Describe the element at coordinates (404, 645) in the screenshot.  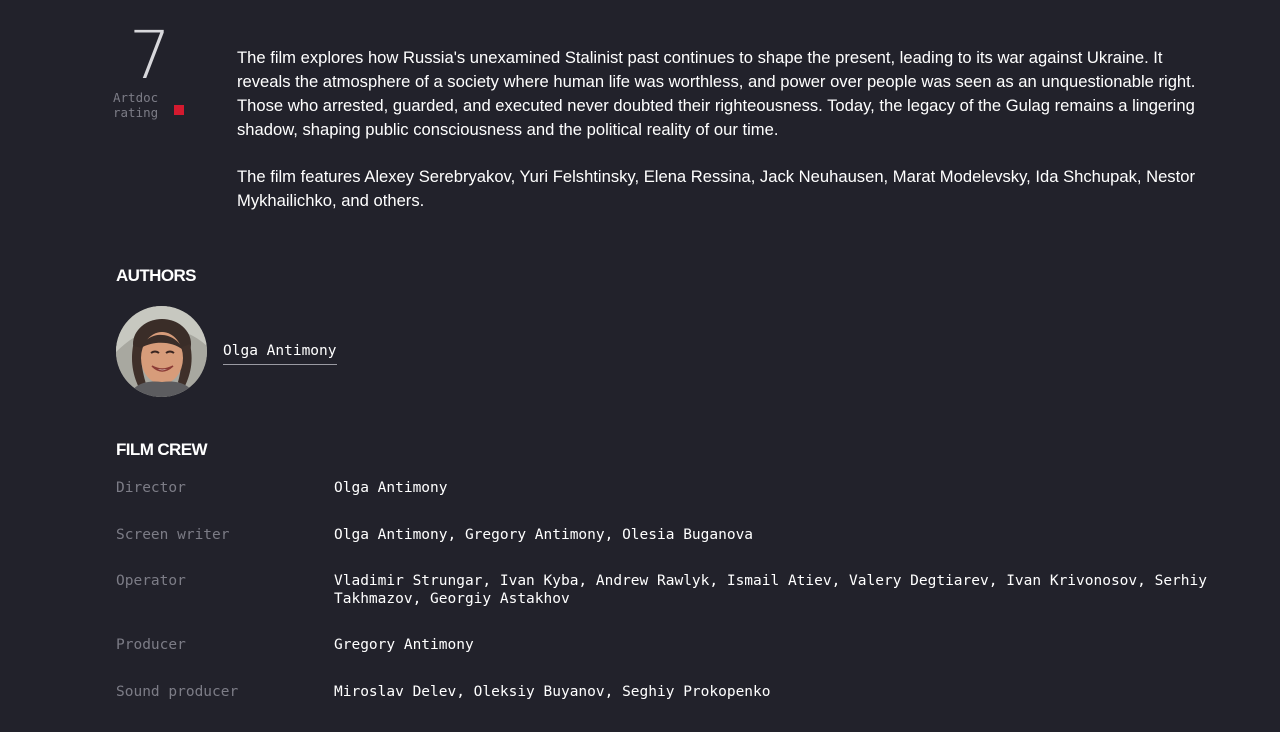
I see `crew-names: Gregory Antimony` at that location.